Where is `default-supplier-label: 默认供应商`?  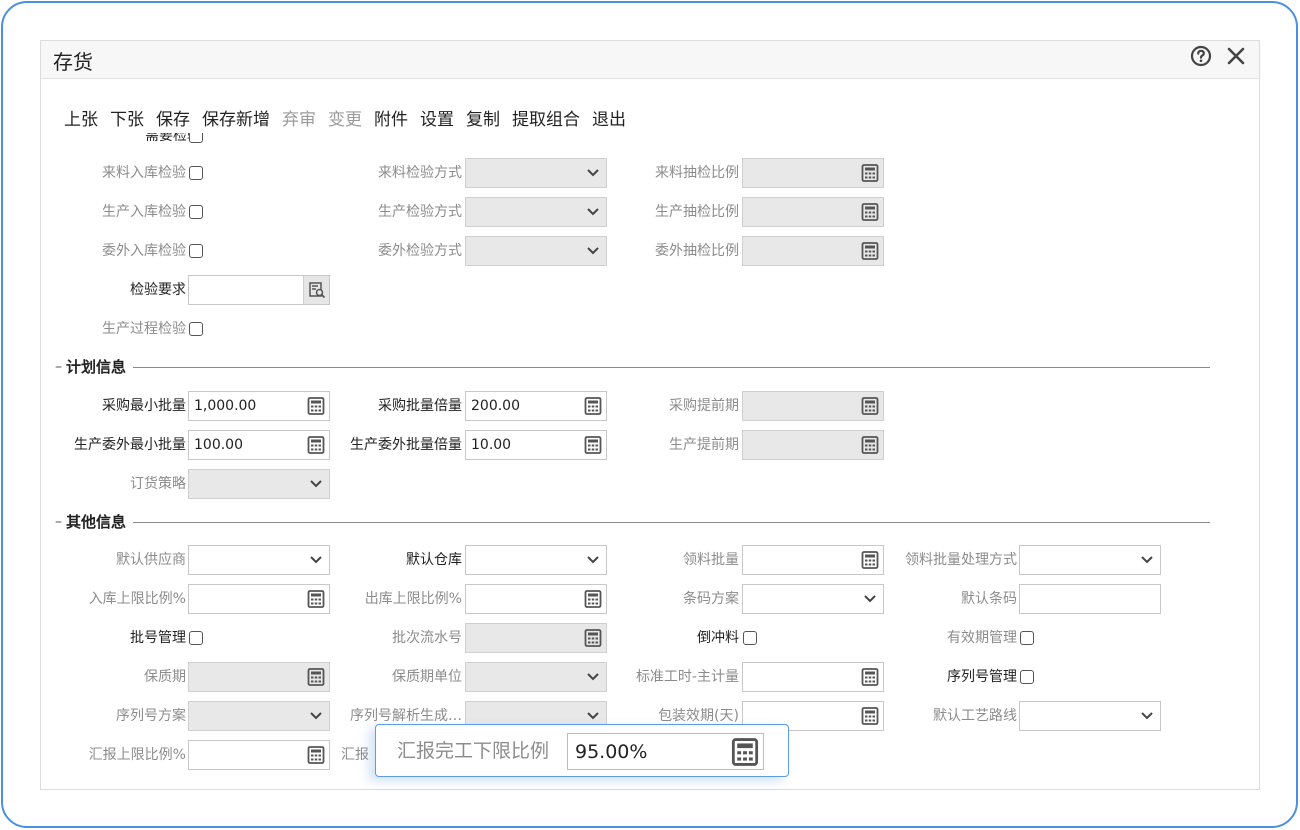 default-supplier-label: 默认供应商 is located at coordinates (151, 560).